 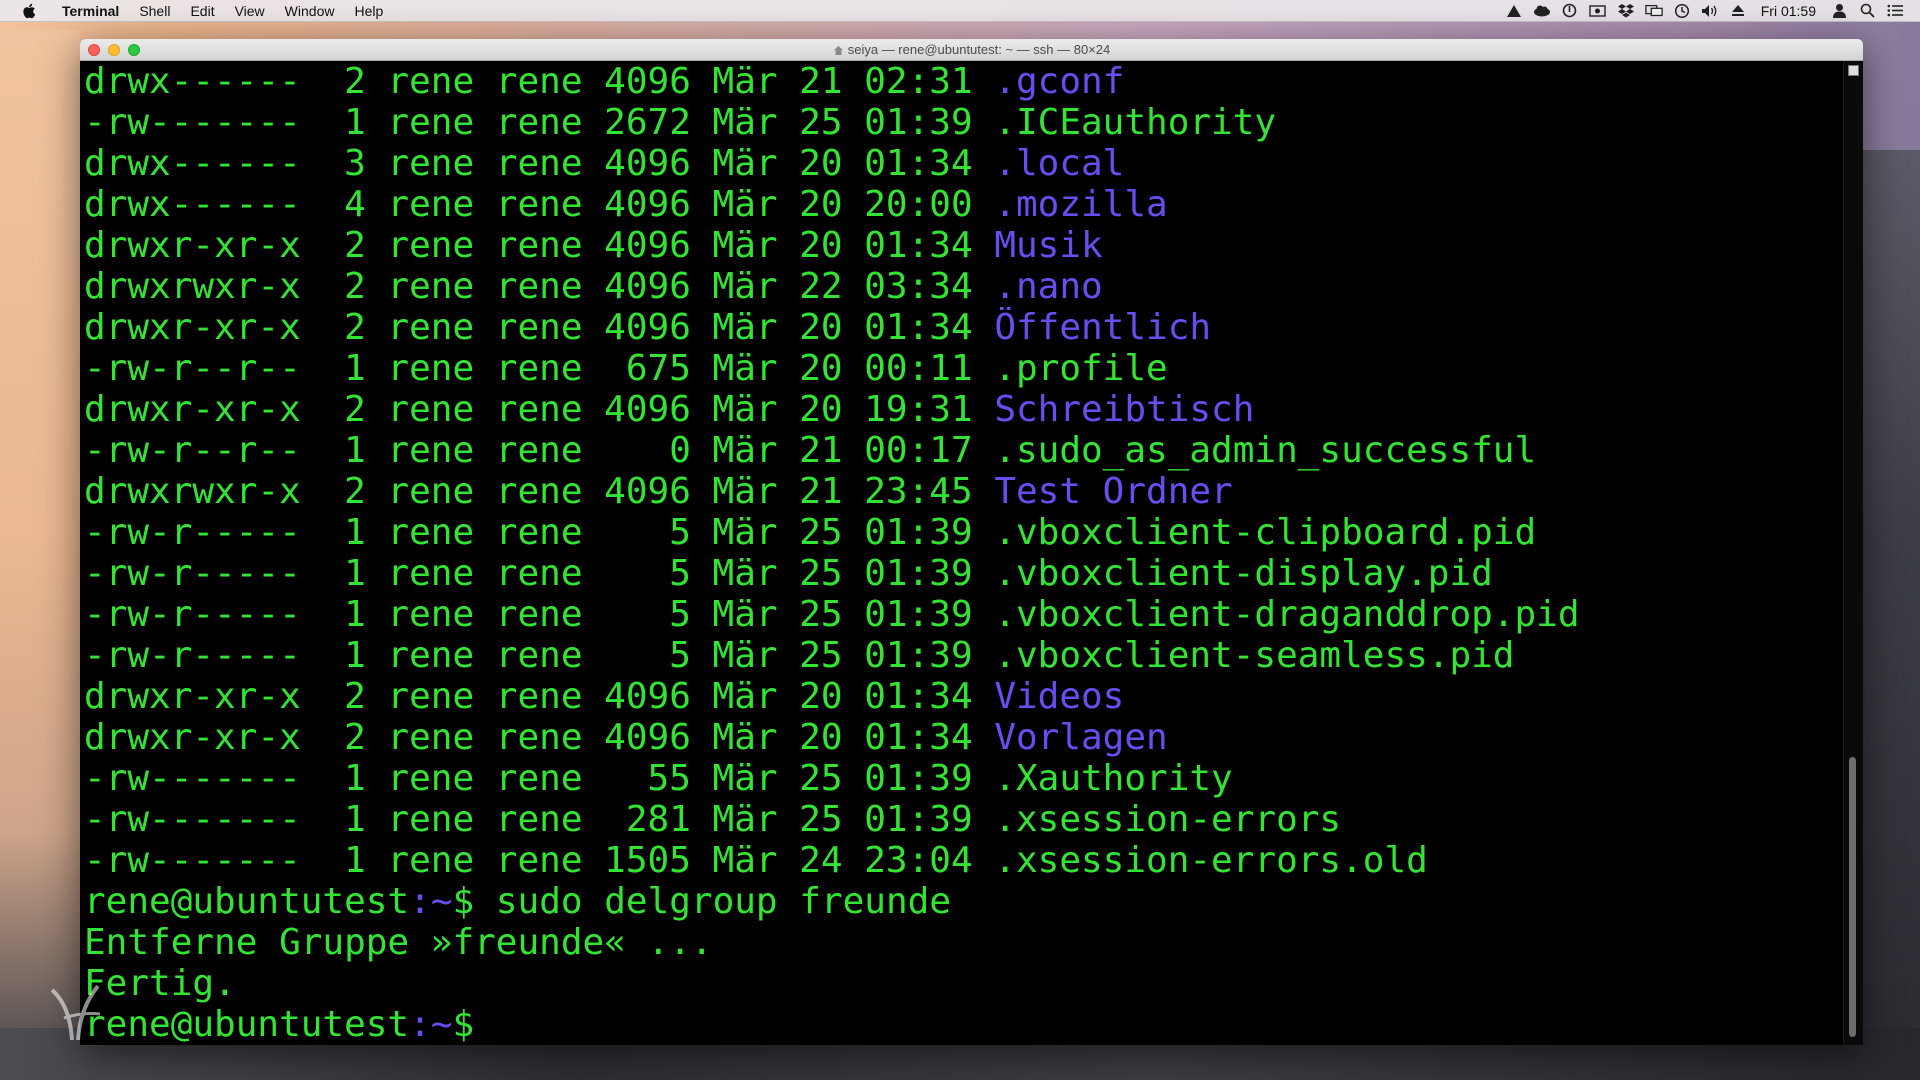 What do you see at coordinates (1254, 655) in the screenshot?
I see `file-name: .vboxclient-seamless.pid` at bounding box center [1254, 655].